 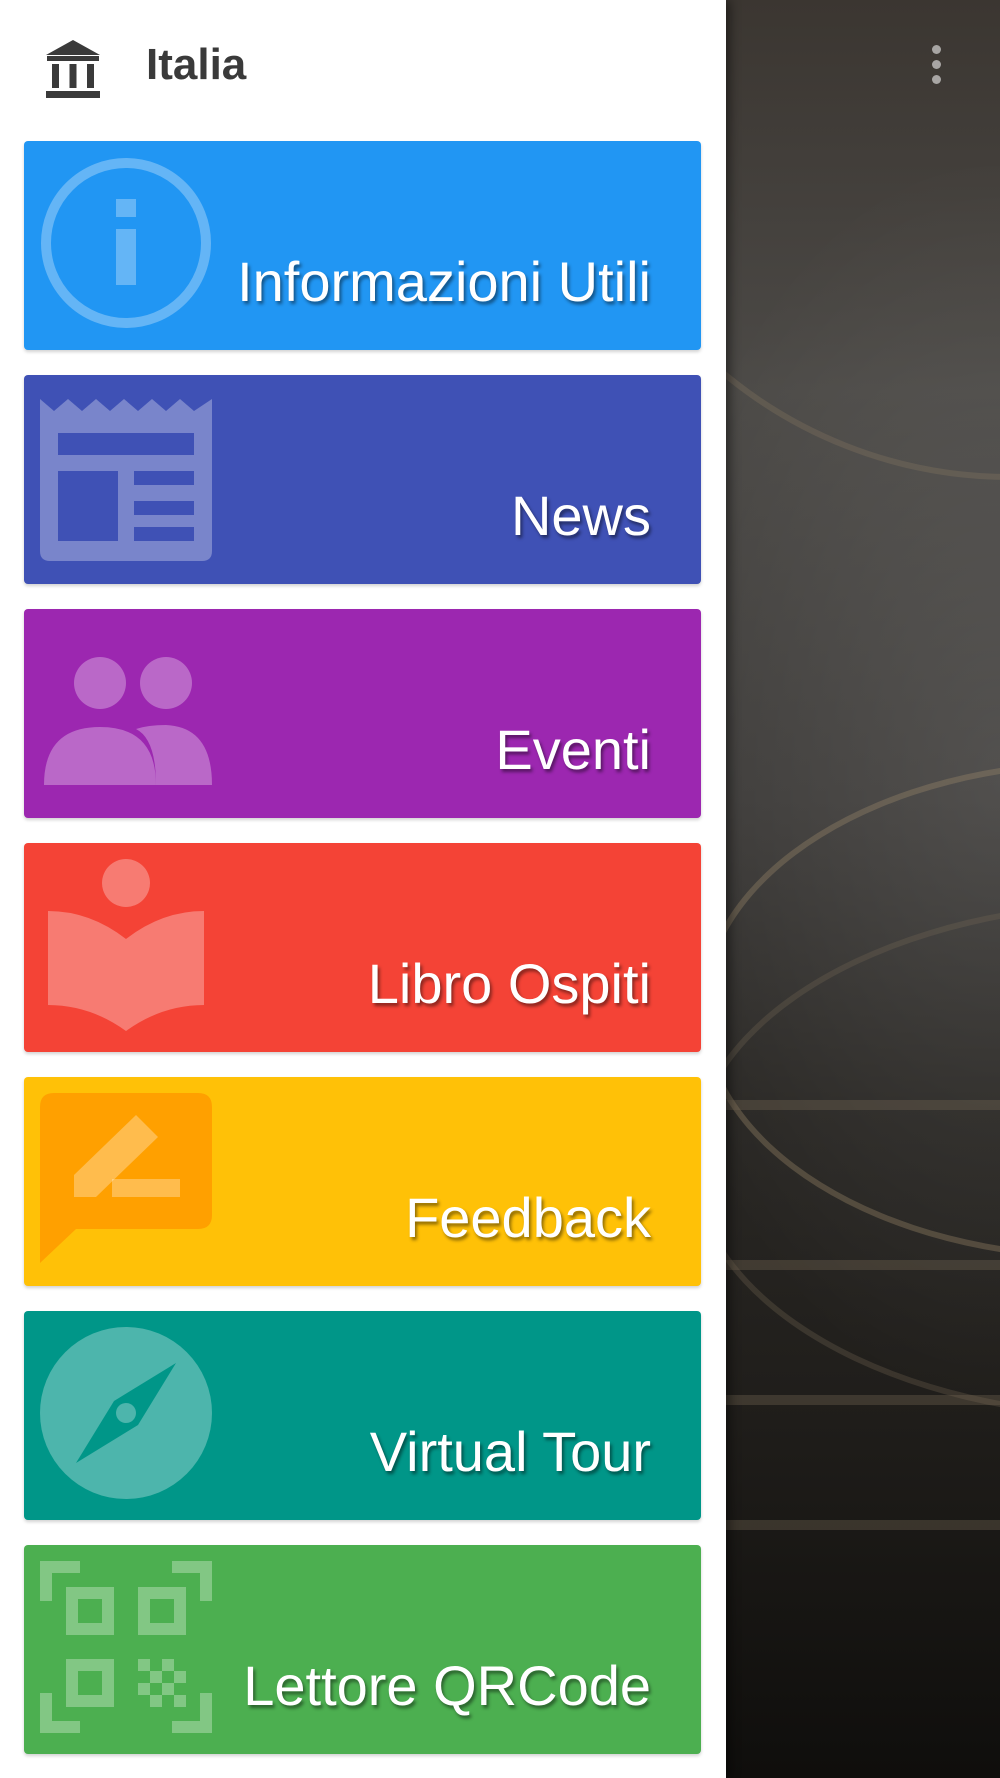 What do you see at coordinates (362, 479) in the screenshot?
I see `menu-tile-news: News` at bounding box center [362, 479].